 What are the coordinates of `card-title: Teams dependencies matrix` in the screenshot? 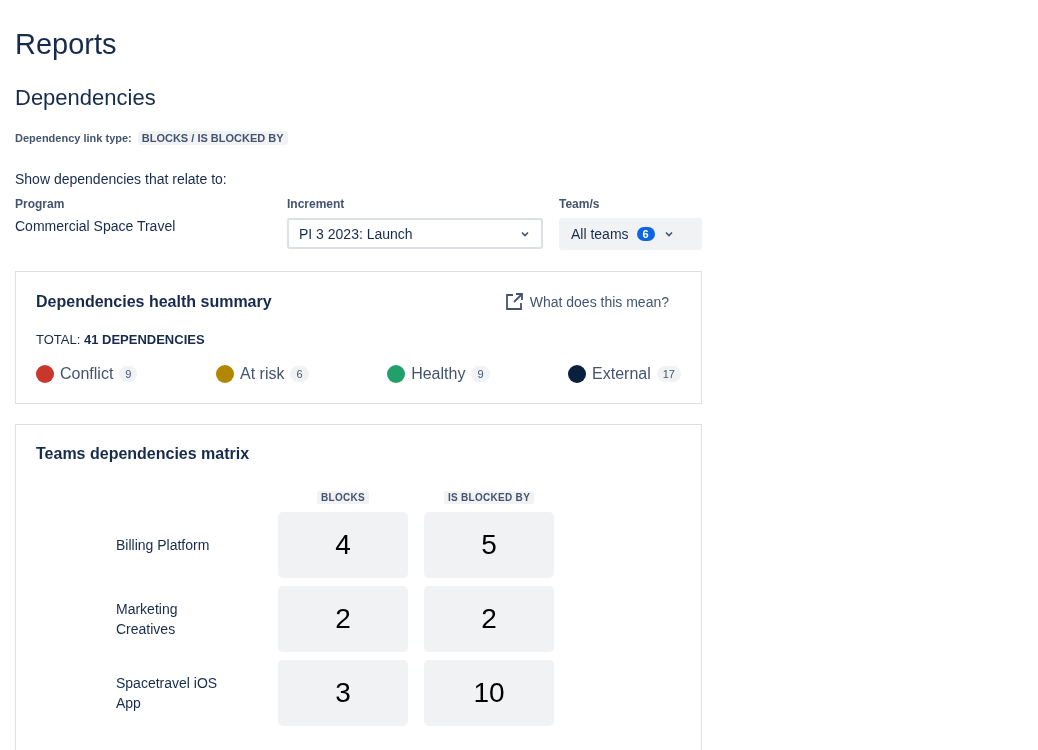 It's located at (143, 454).